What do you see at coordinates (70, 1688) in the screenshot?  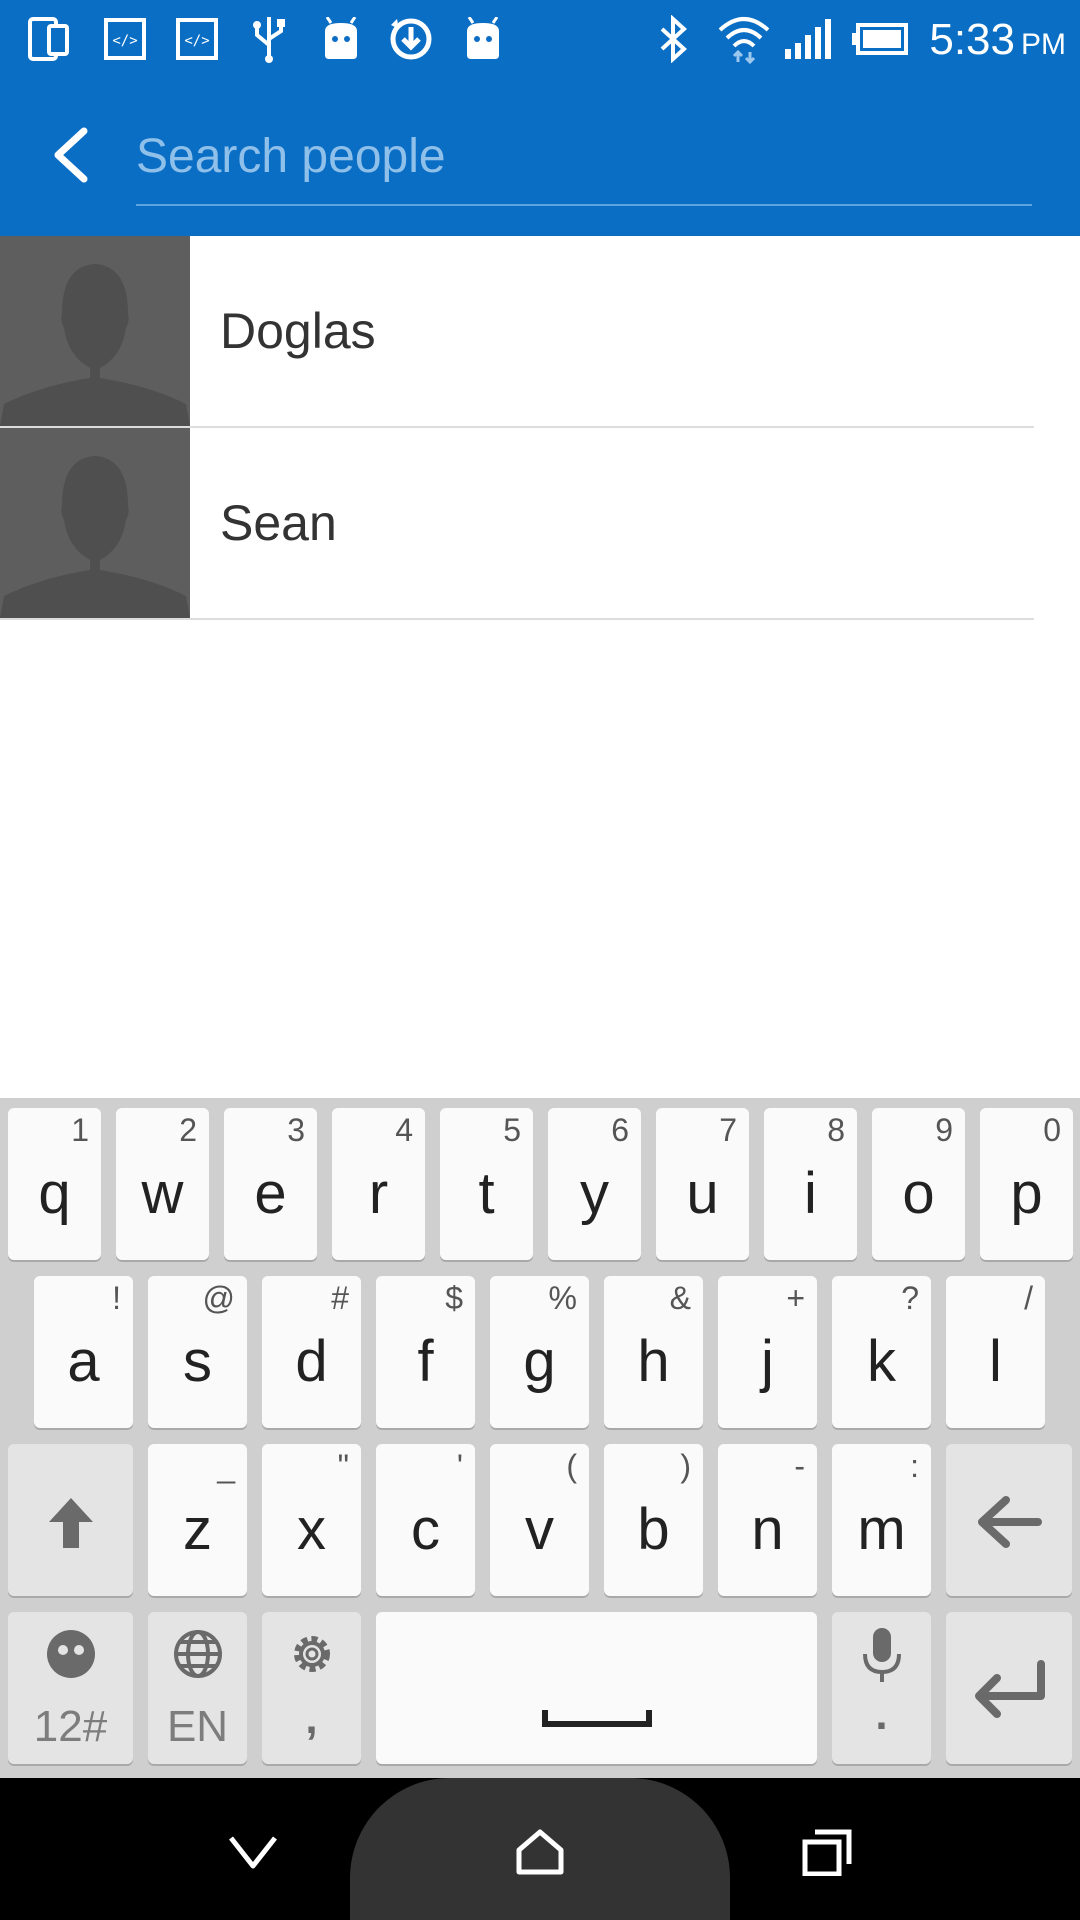 I see `symbols-key: 12#` at bounding box center [70, 1688].